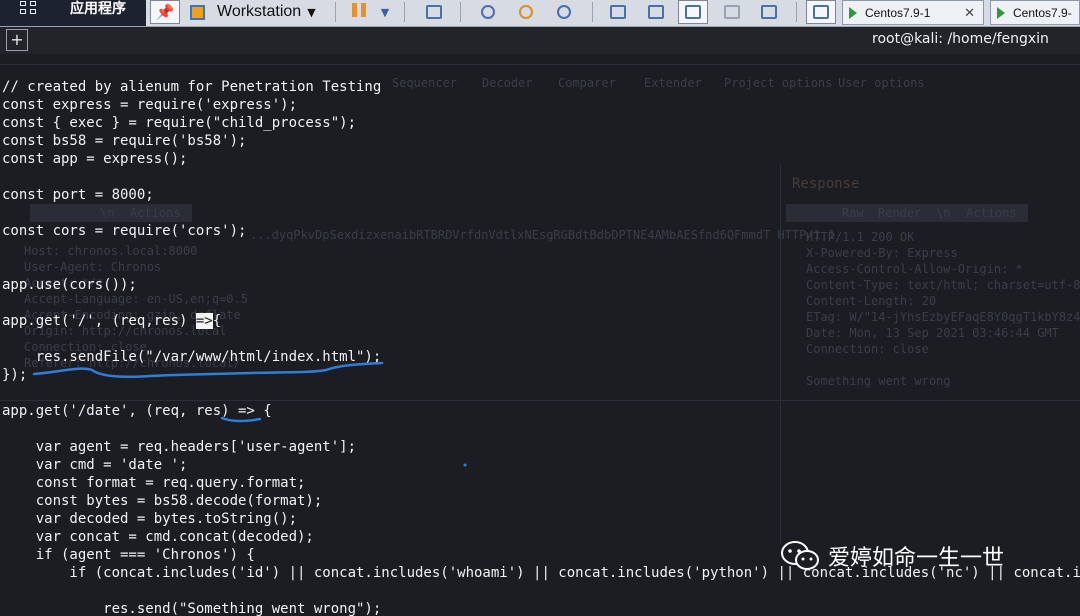 The height and width of the screenshot is (616, 1080). Describe the element at coordinates (69, 285) in the screenshot. I see `code-line: app.use(cors());` at that location.